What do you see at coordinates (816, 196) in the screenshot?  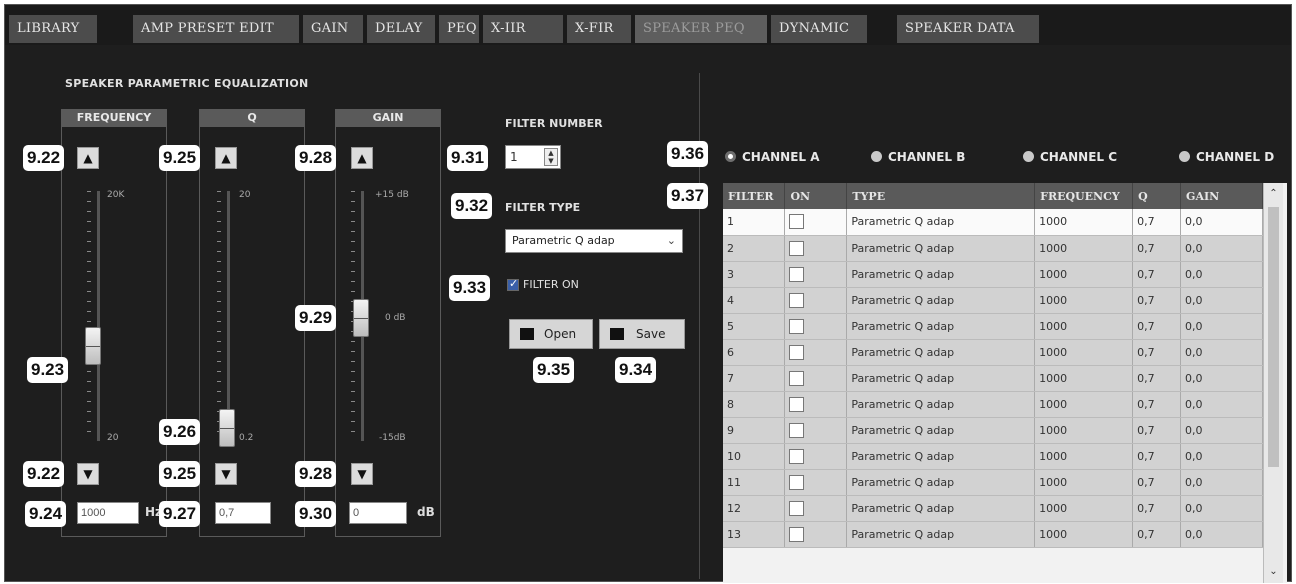 I see `col-on: ON` at bounding box center [816, 196].